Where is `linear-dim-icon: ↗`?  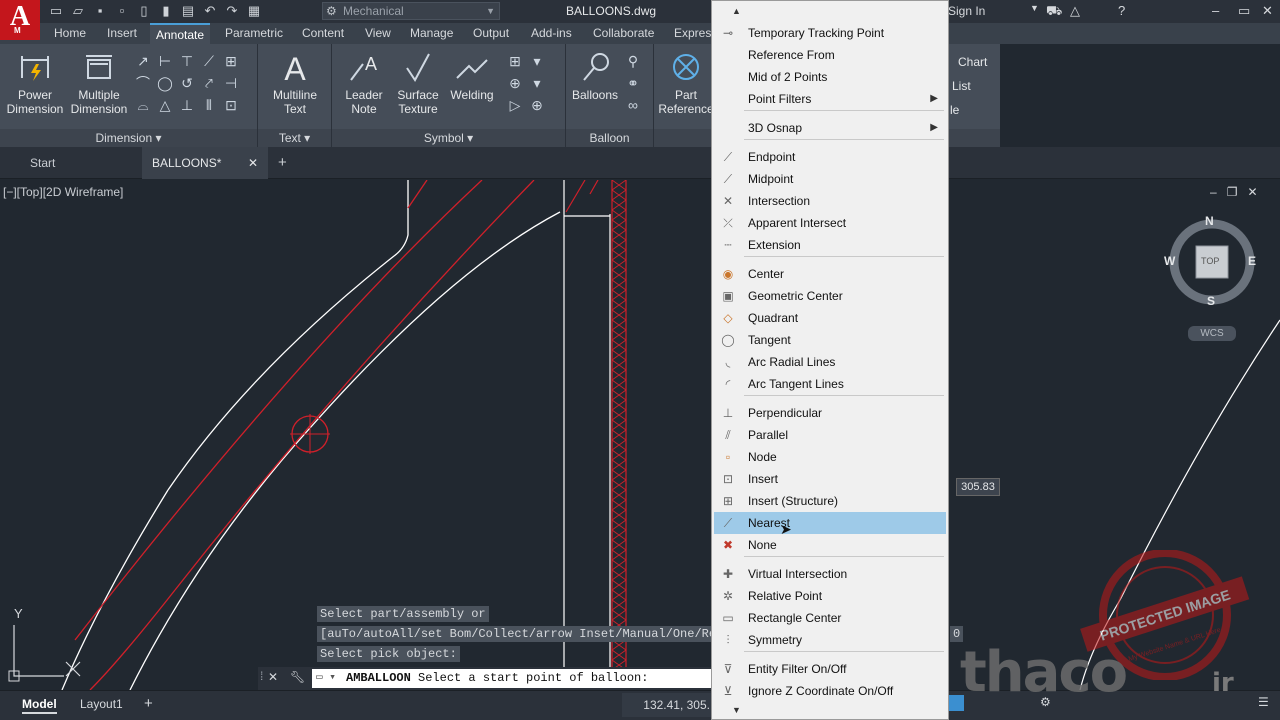
linear-dim-icon: ↗ is located at coordinates (143, 61).